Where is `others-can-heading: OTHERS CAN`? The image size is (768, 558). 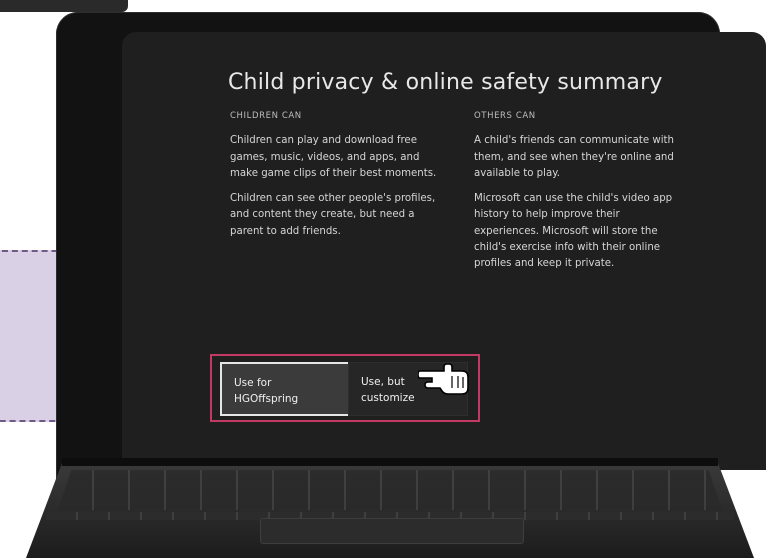
others-can-heading: OTHERS CAN is located at coordinates (505, 116).